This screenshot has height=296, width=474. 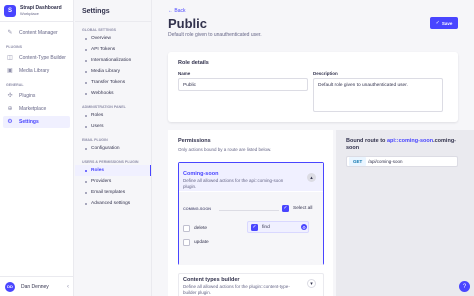 I want to click on name-label: Name, so click(x=184, y=73).